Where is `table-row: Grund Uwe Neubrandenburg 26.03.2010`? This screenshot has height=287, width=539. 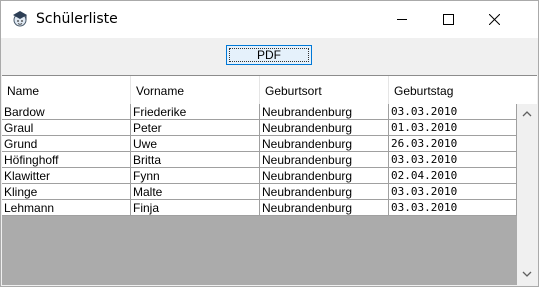
table-row: Grund Uwe Neubrandenburg 26.03.2010 is located at coordinates (259, 144).